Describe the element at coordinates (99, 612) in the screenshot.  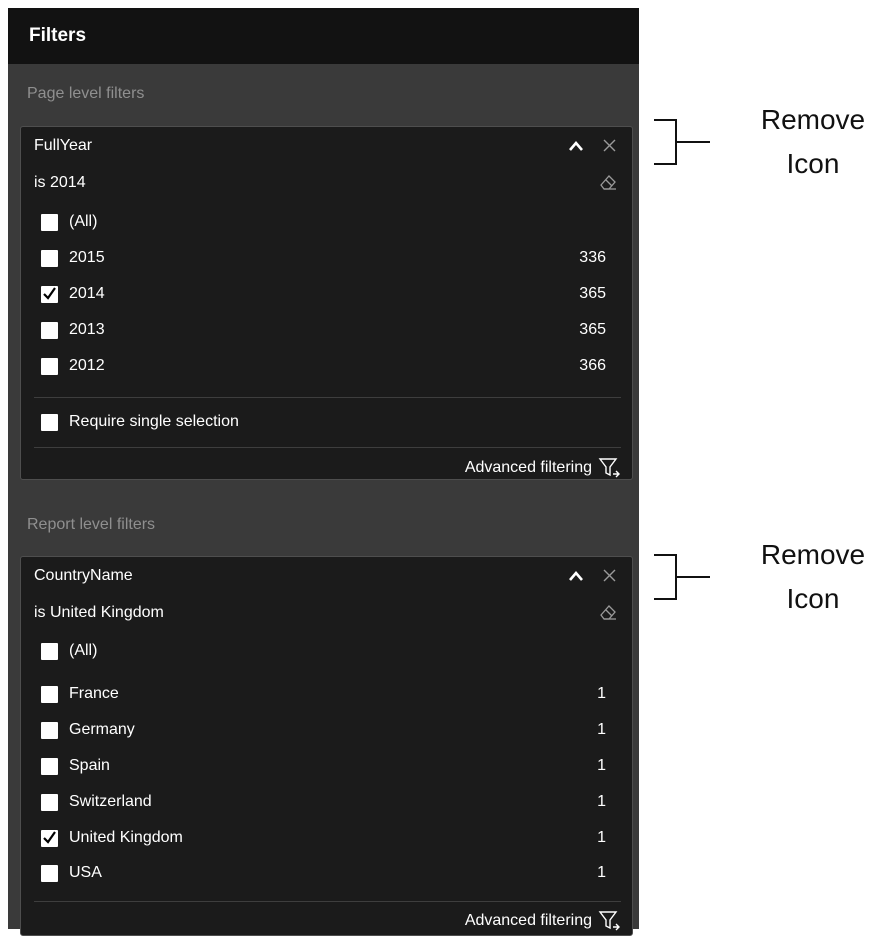
I see `filter-condition: is United Kingdom` at that location.